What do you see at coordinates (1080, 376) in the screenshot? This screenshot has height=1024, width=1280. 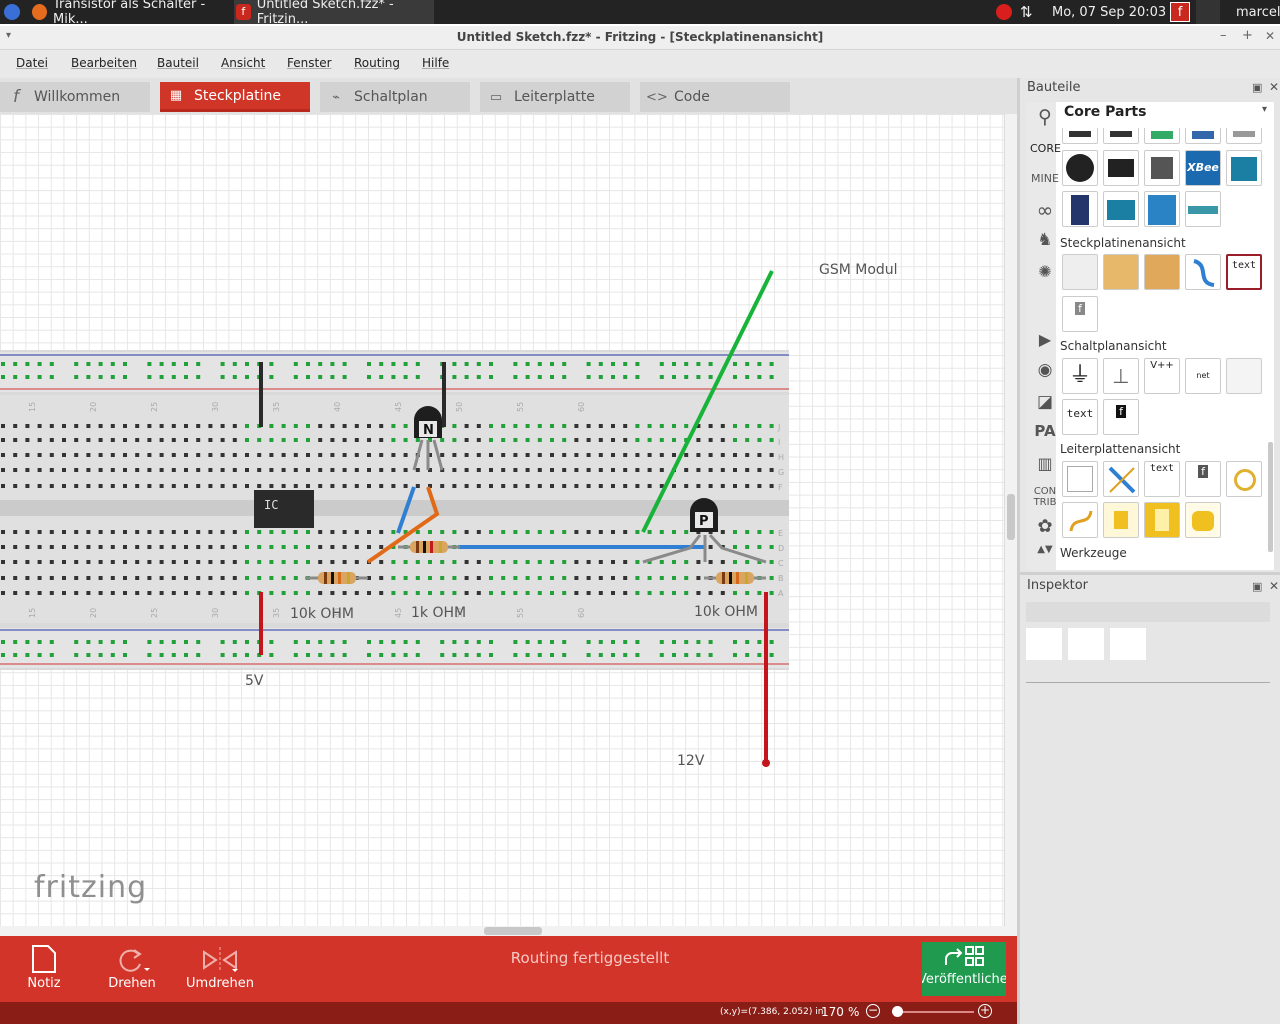 I see `part-tile-ground: ⏚` at bounding box center [1080, 376].